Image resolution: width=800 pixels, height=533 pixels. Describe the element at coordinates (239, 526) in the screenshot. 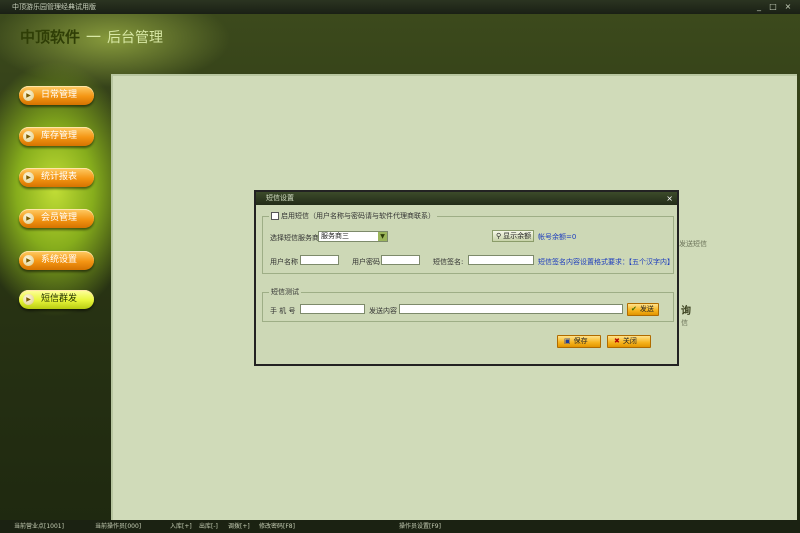

I see `status-transfer: 调拨[+]` at that location.